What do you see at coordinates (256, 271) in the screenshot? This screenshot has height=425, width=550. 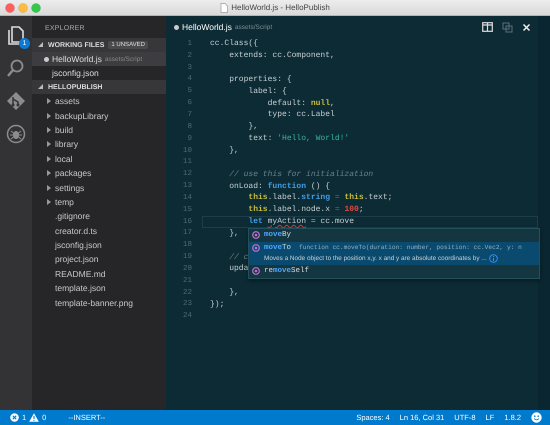 I see `method-icon` at bounding box center [256, 271].